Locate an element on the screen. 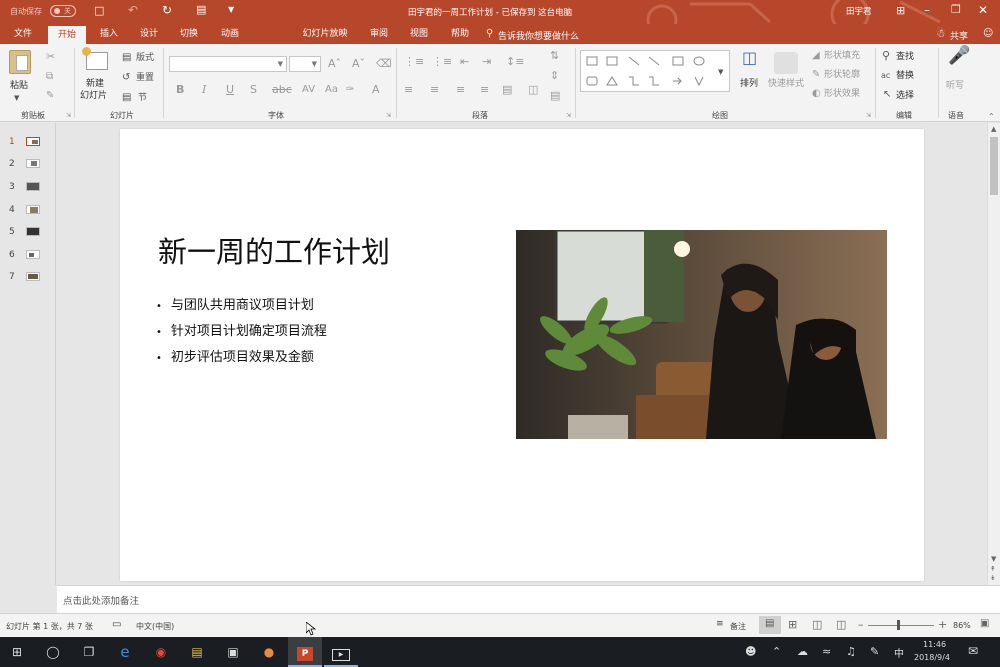 This screenshot has height=667, width=1000. slide-photo is located at coordinates (701, 334).